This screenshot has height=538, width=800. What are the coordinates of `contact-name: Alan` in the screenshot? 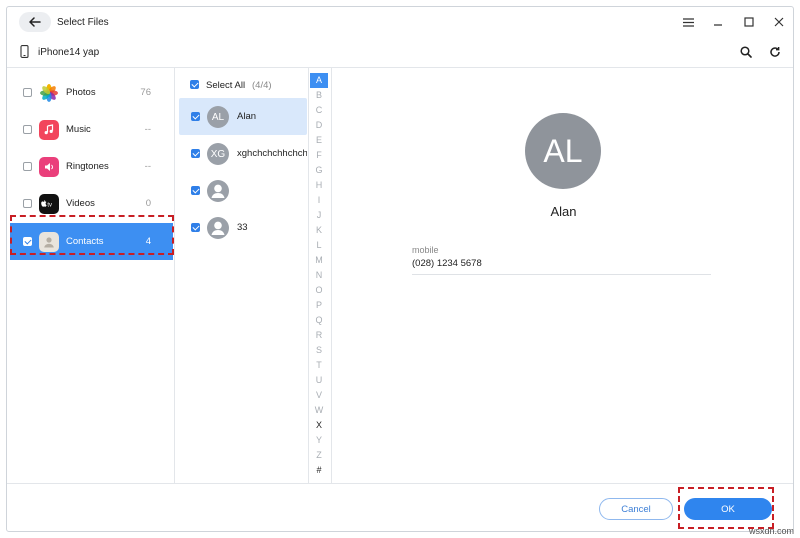 It's located at (247, 116).